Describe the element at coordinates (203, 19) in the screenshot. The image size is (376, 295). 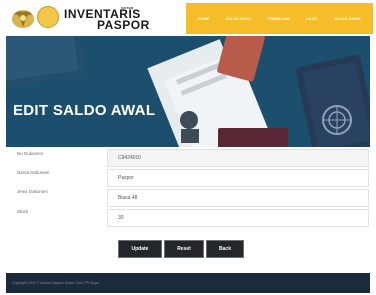
I see `nav-home: HOME` at that location.